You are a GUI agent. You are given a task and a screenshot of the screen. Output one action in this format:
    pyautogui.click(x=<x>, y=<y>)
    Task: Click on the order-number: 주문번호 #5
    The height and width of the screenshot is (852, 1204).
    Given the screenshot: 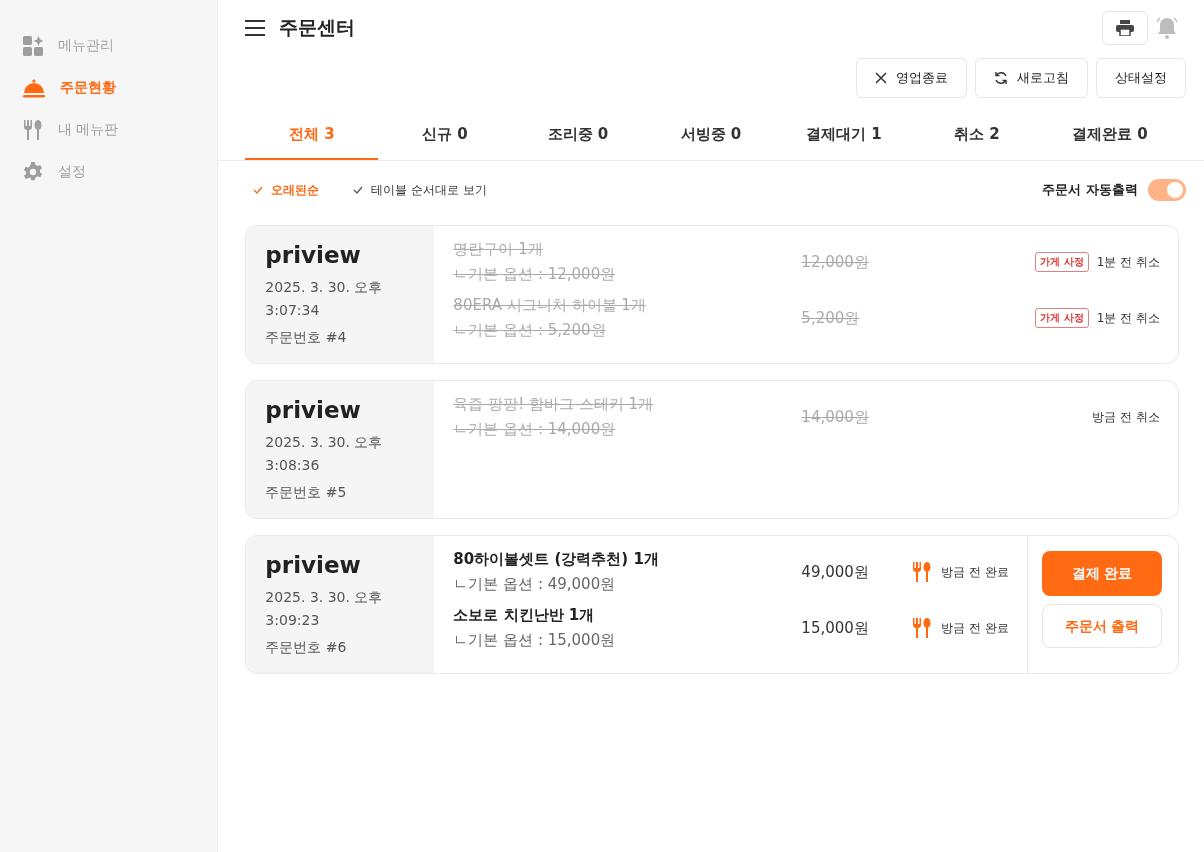 What is the action you would take?
    pyautogui.click(x=306, y=492)
    